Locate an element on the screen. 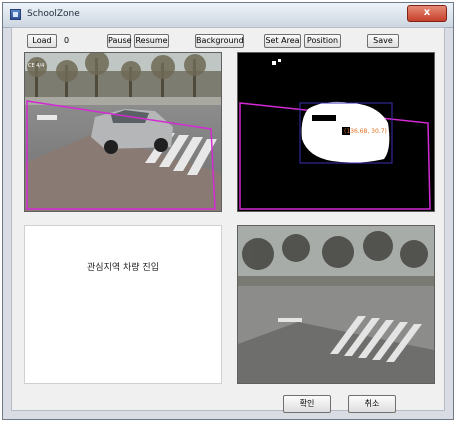 This screenshot has height=421, width=455. resume-button: Resume is located at coordinates (151, 41).